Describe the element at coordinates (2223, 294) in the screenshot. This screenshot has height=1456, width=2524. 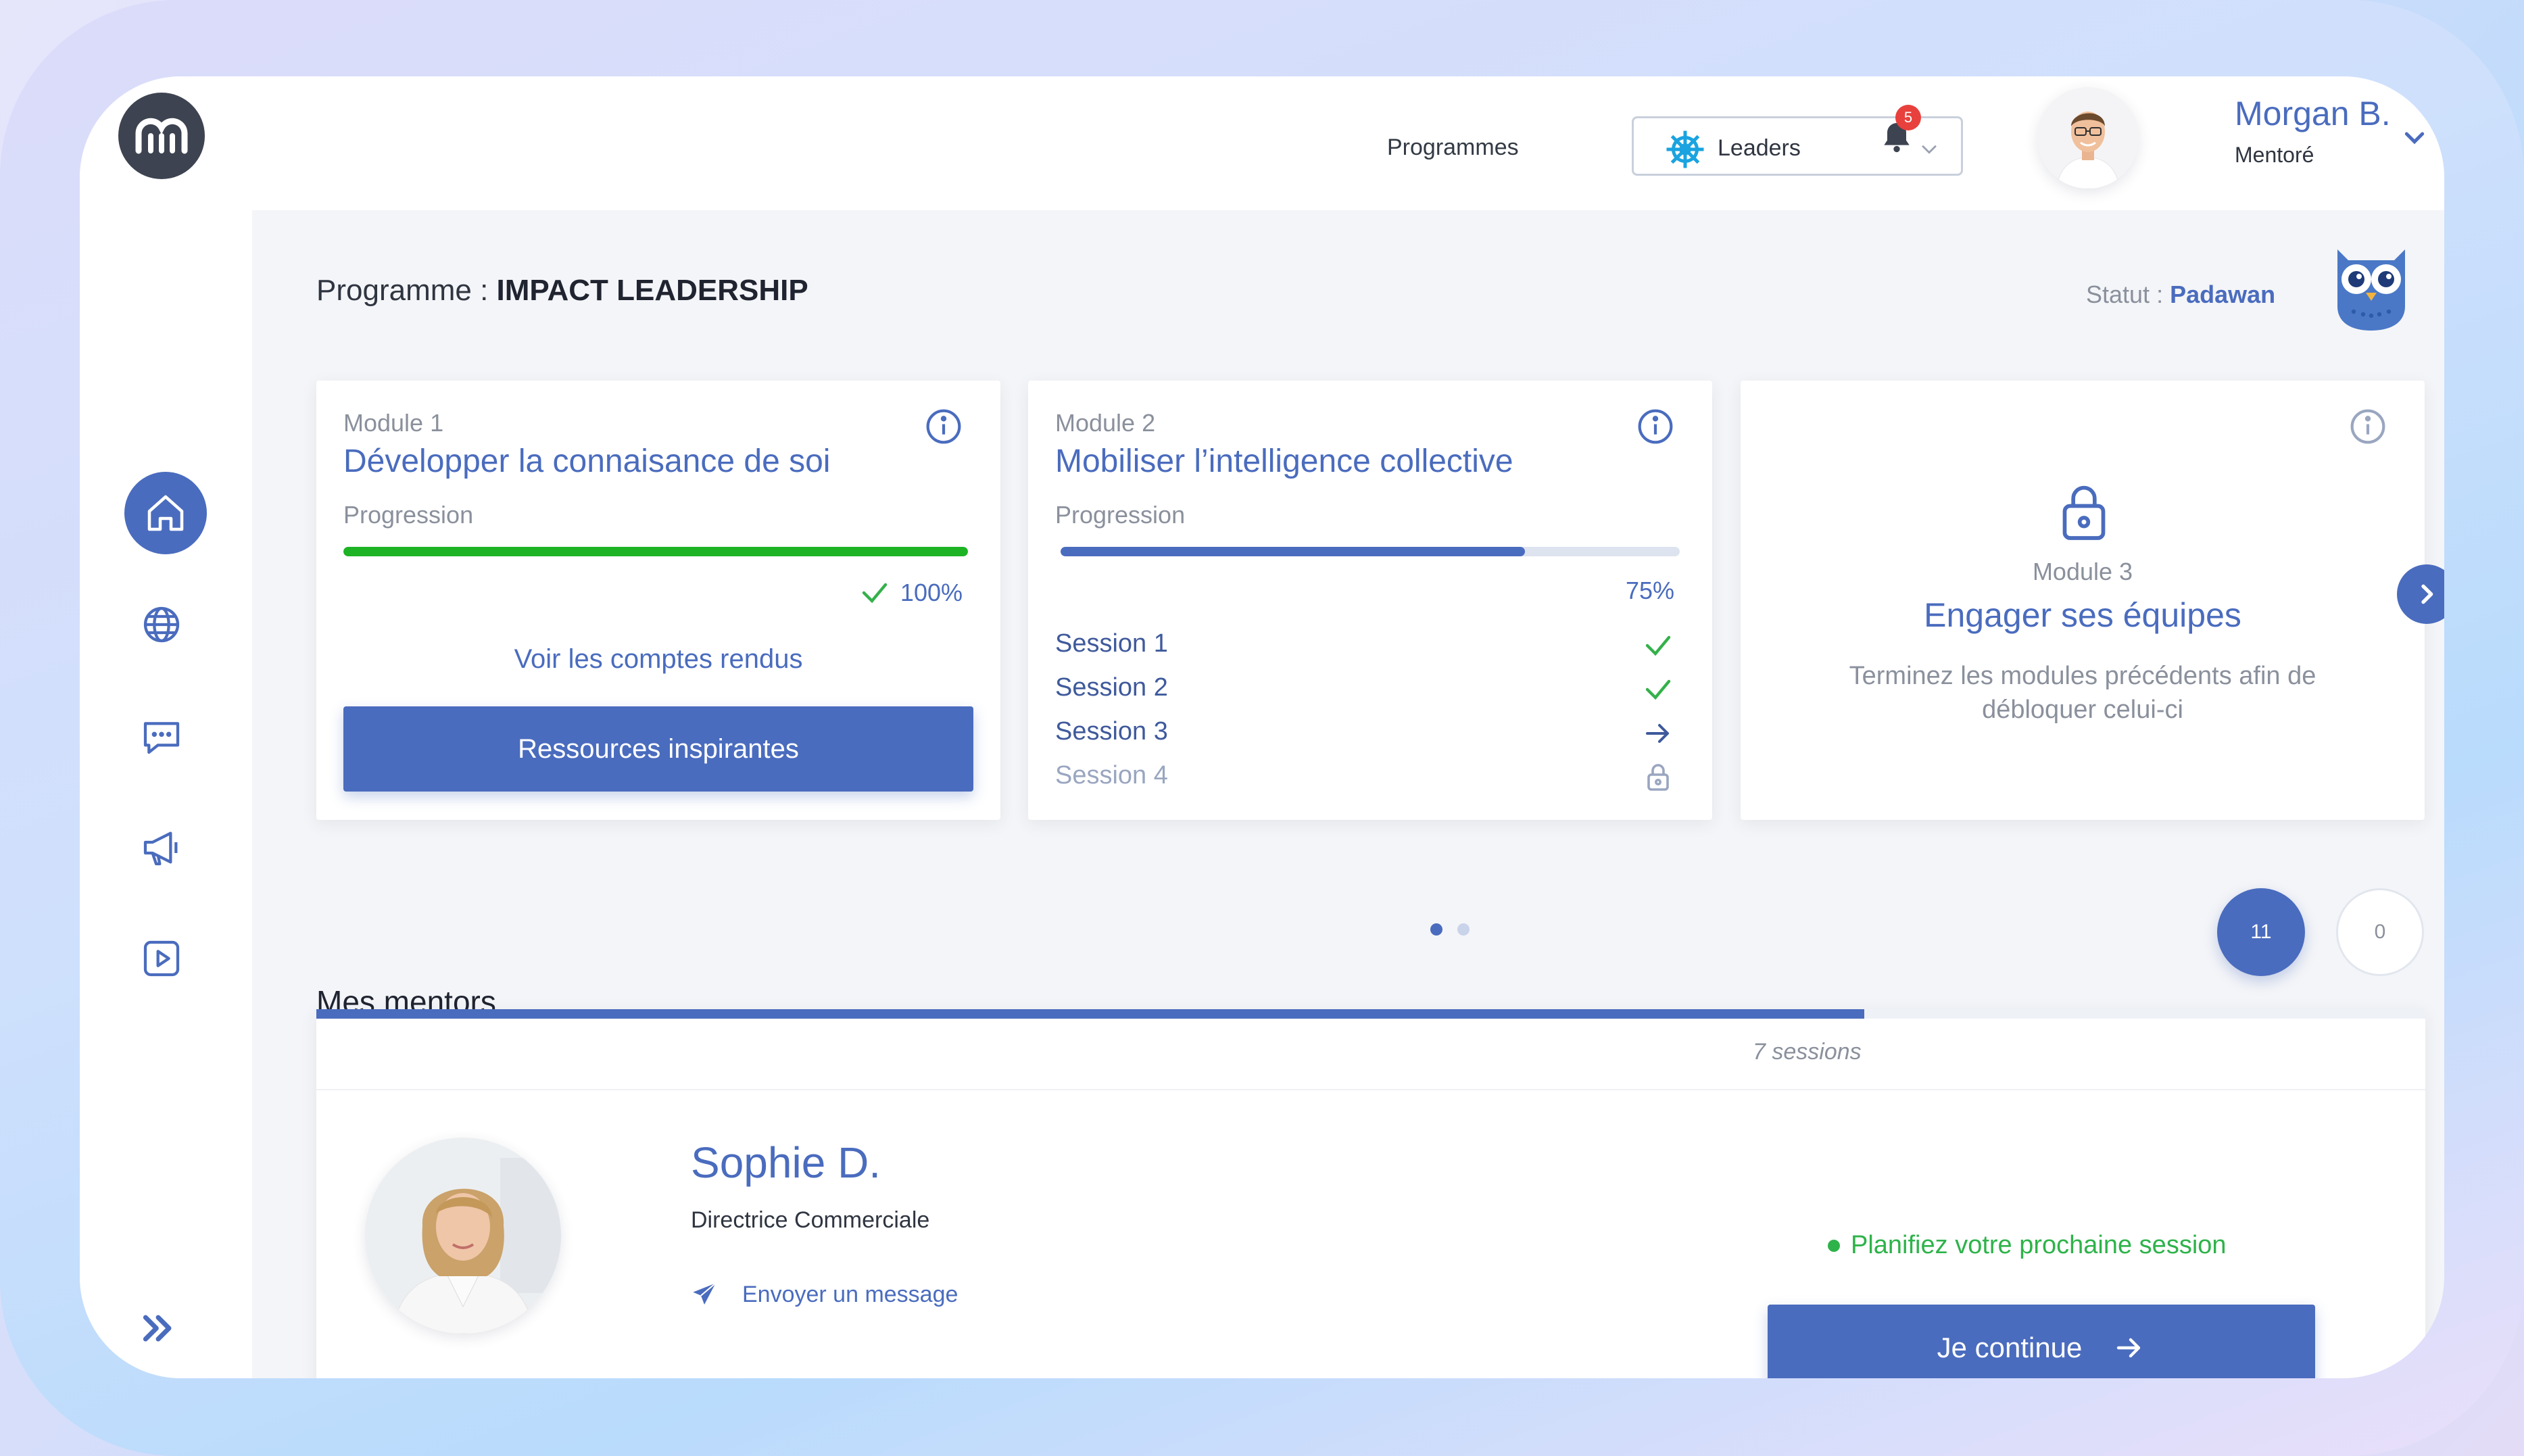
I see `status-value: Padawan` at that location.